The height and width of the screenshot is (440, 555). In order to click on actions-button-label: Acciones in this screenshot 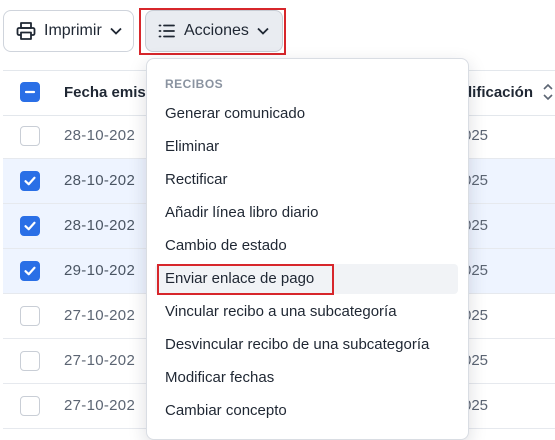, I will do `click(216, 30)`.